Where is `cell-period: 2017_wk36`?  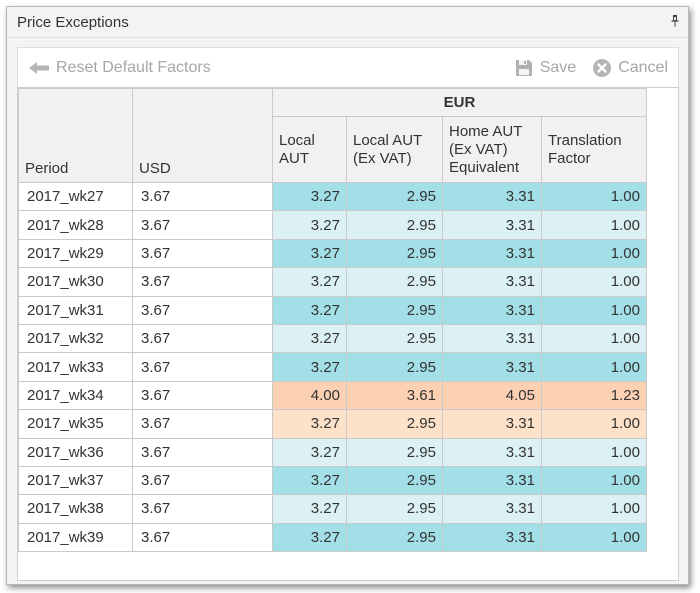
cell-period: 2017_wk36 is located at coordinates (75, 452).